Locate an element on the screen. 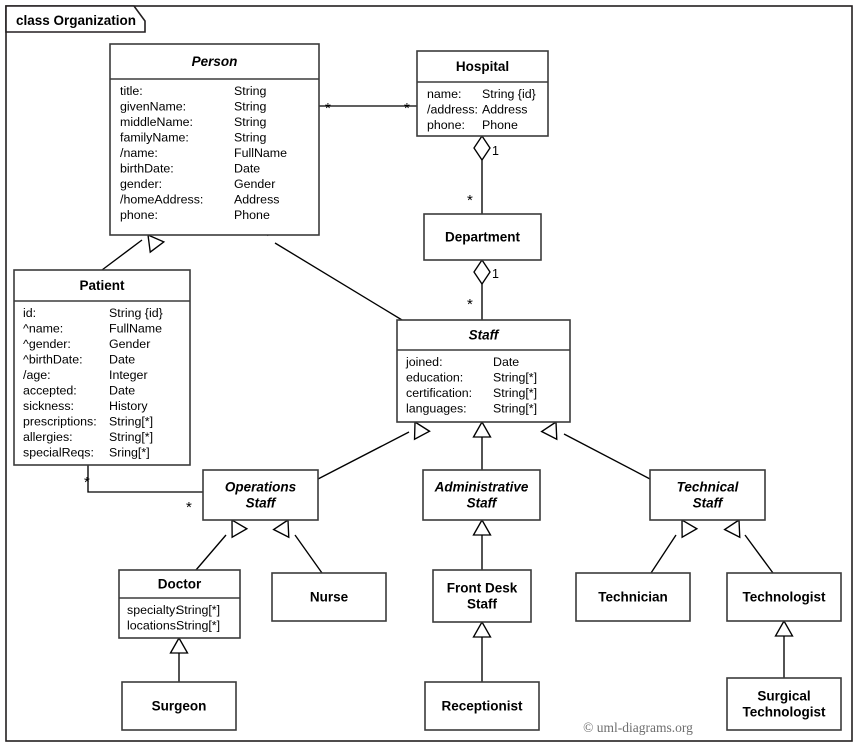 Image resolution: width=860 pixels, height=747 pixels. class-name: Nurse is located at coordinates (329, 597).